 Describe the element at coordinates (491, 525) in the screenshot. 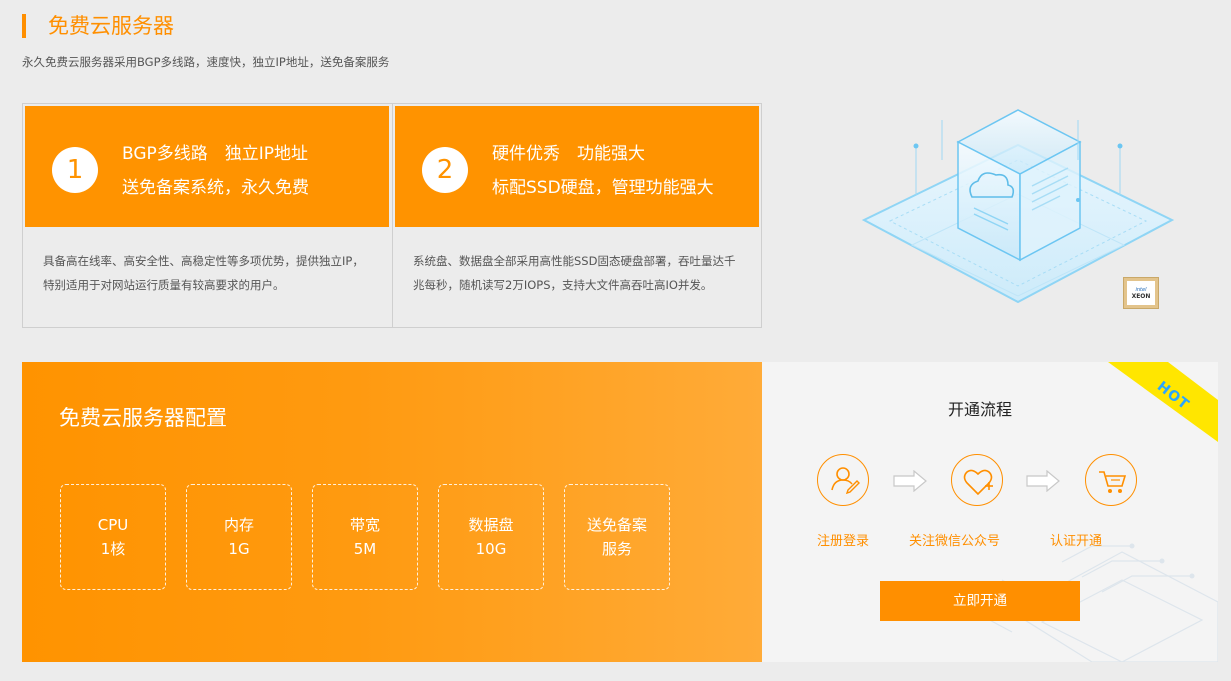

I see `spec-name: 数据盘` at that location.